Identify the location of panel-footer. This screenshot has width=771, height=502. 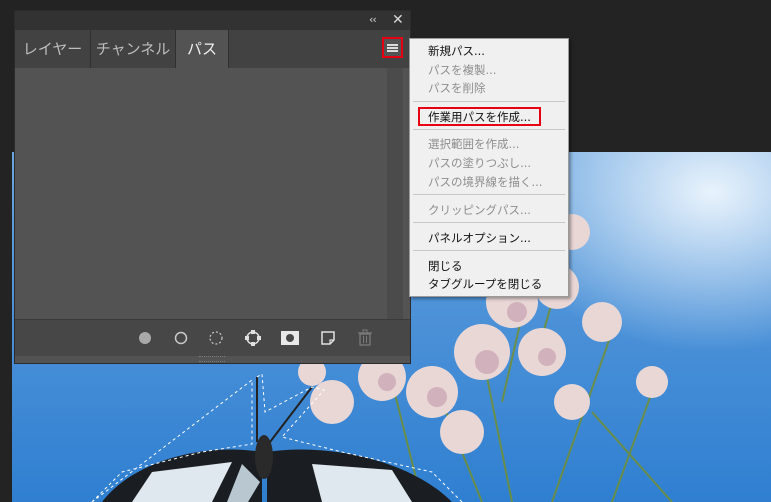
(212, 337).